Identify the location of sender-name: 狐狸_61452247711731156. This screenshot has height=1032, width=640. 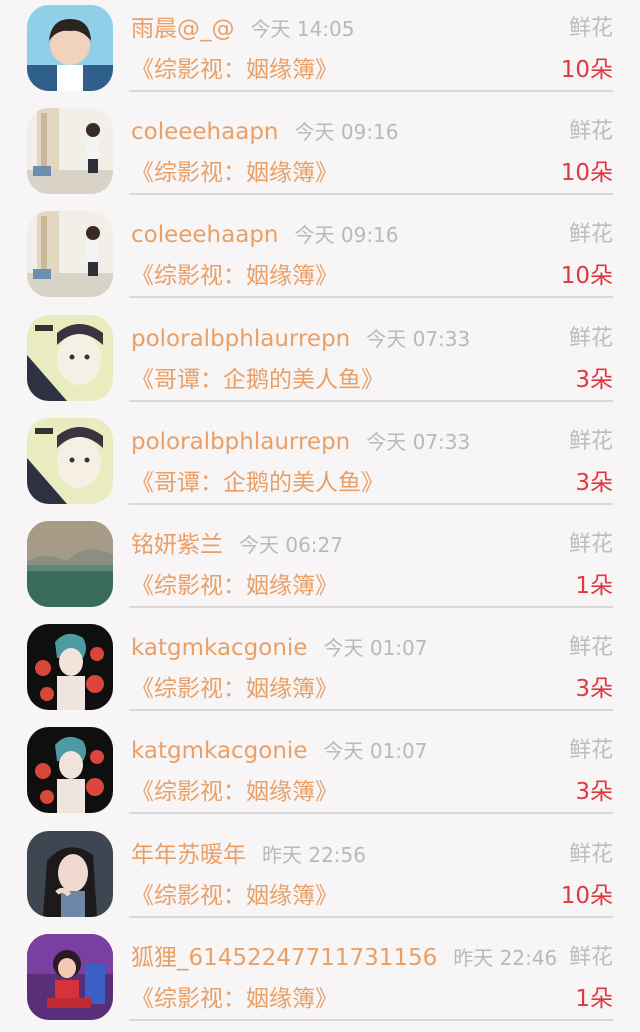
(284, 958).